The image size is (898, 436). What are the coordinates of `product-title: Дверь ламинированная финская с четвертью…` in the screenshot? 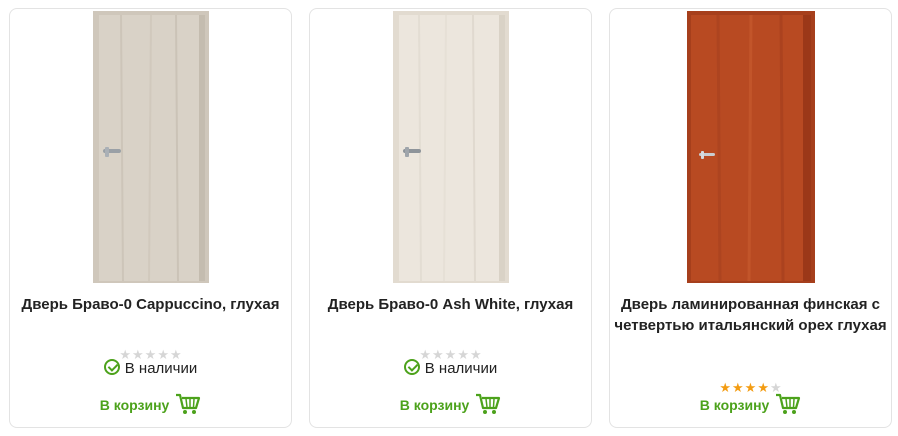 It's located at (750, 315).